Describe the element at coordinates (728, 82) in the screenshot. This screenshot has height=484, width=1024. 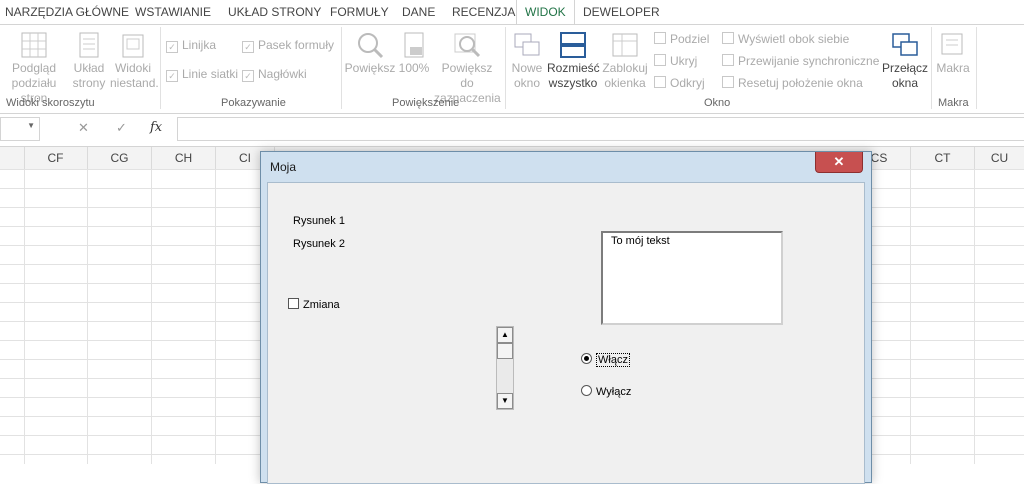
I see `reset-position-icon` at that location.